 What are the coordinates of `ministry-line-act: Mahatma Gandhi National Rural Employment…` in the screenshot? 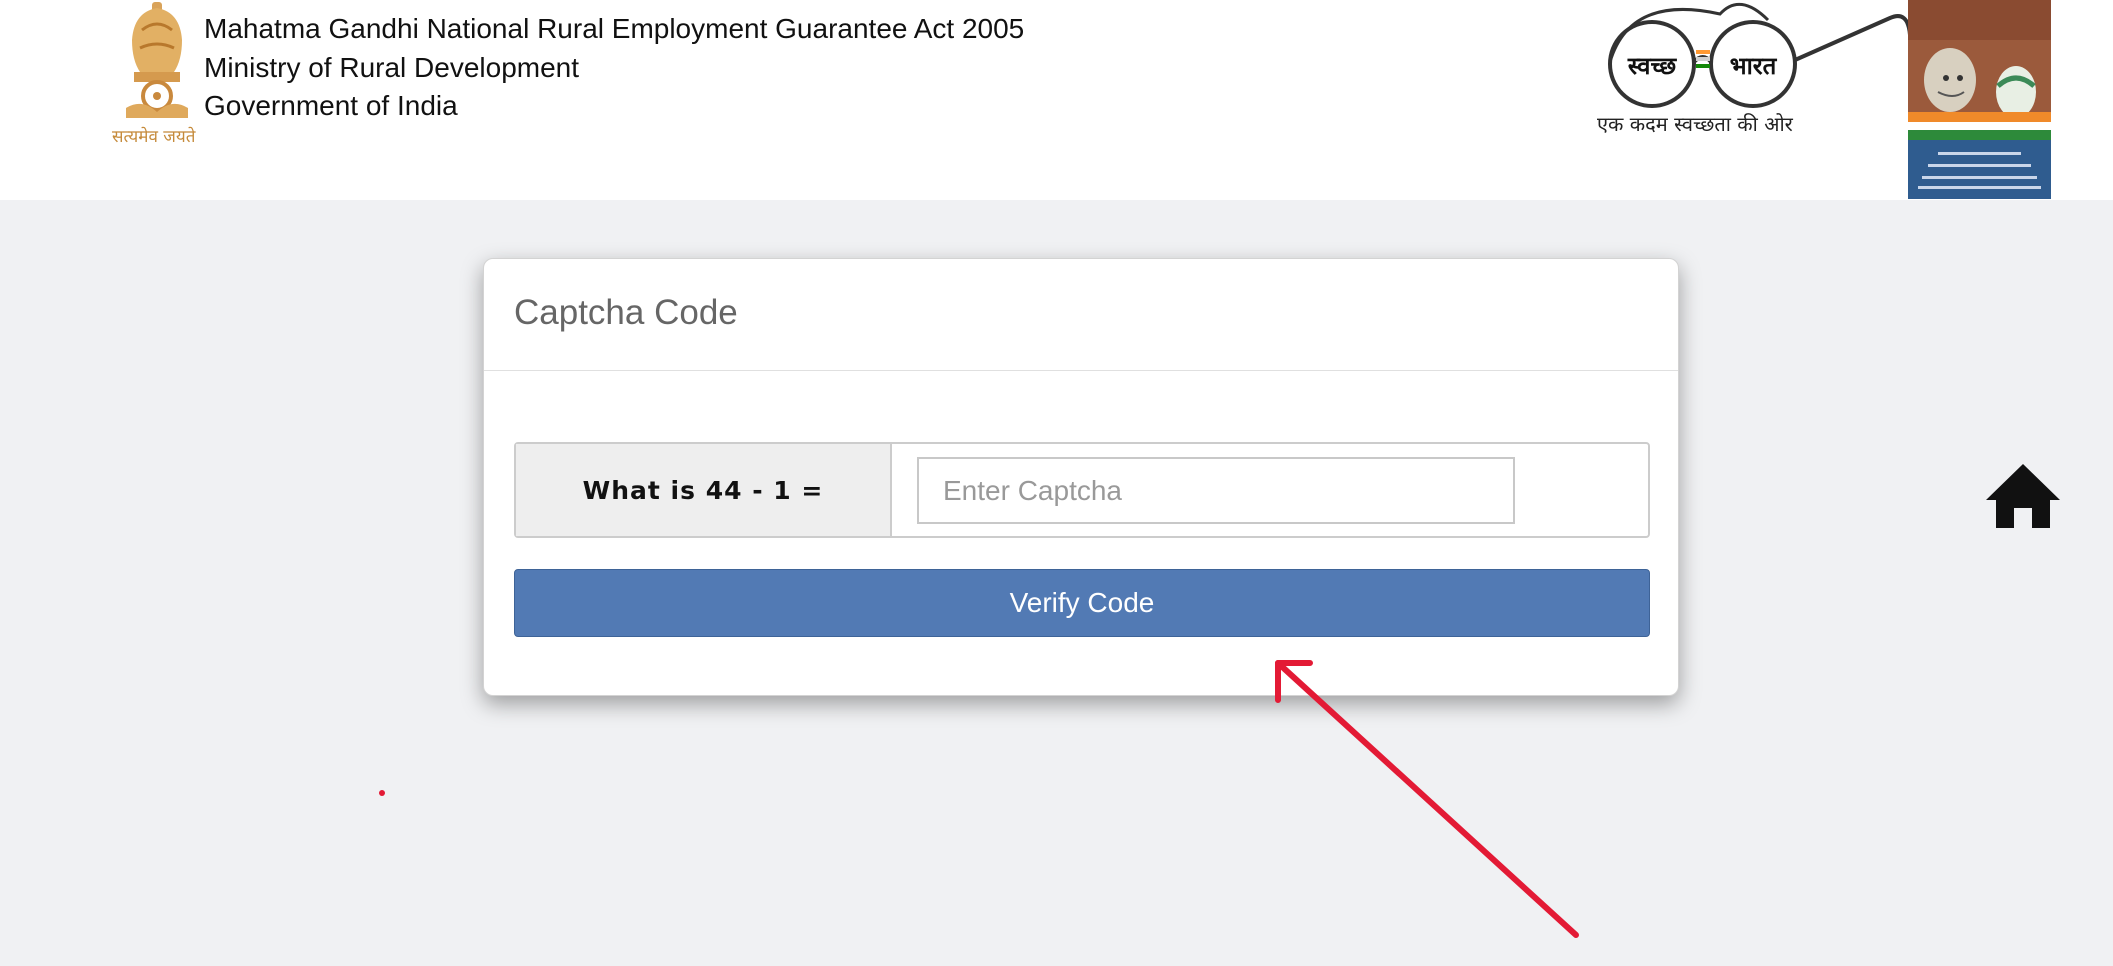 It's located at (614, 28).